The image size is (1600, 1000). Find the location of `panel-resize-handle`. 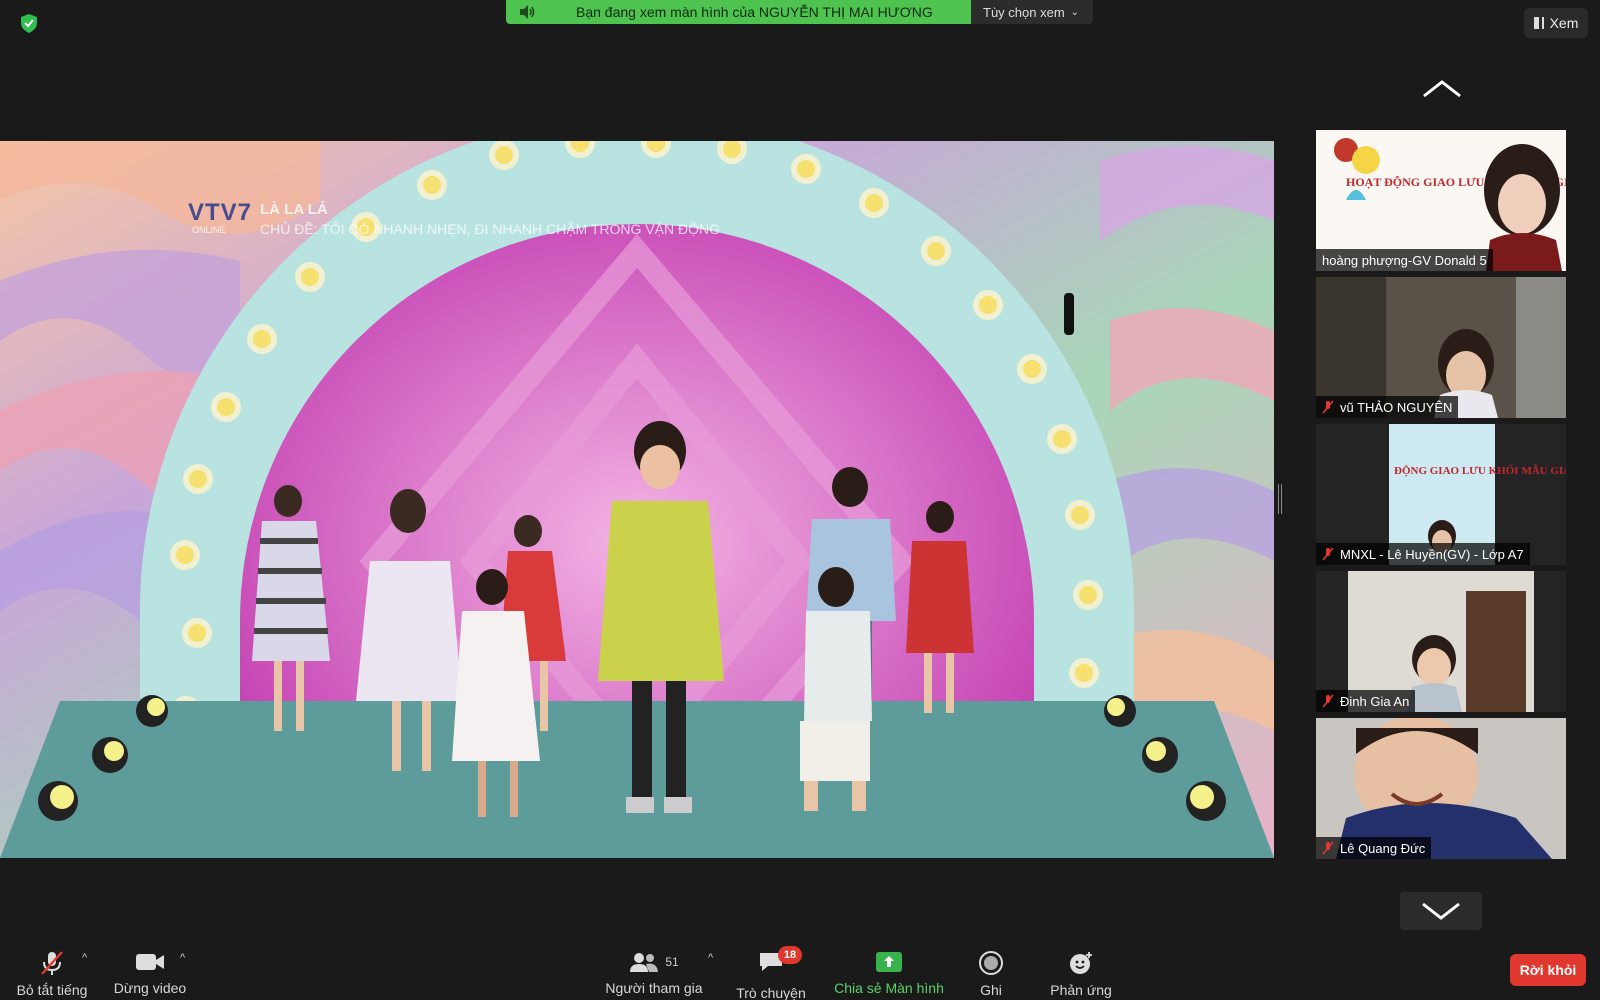

panel-resize-handle is located at coordinates (1280, 499).